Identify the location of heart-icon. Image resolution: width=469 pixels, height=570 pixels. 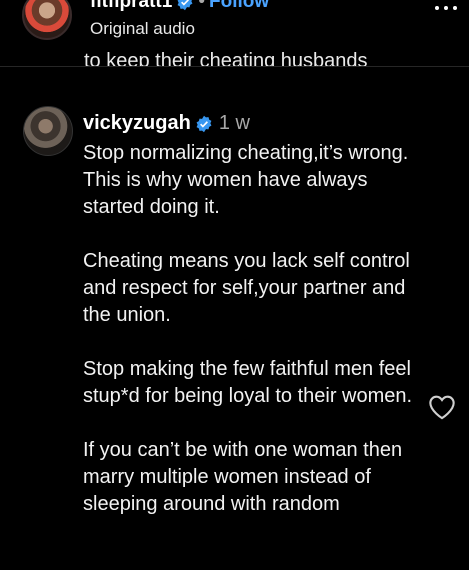
(442, 407).